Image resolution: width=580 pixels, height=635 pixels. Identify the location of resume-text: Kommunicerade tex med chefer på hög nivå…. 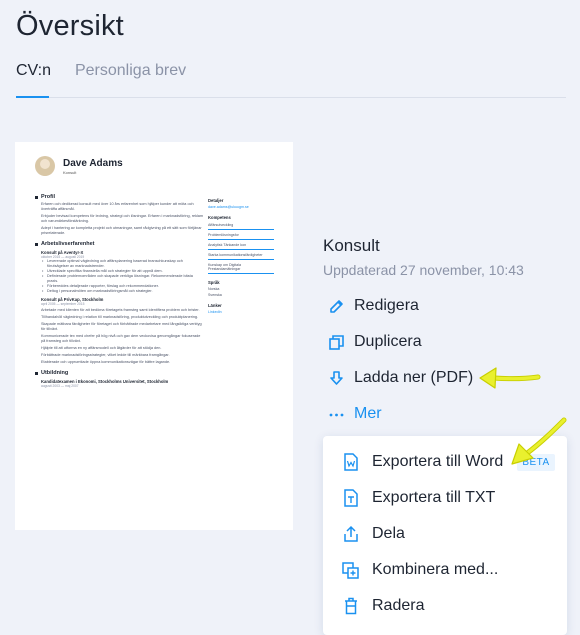
(121, 338).